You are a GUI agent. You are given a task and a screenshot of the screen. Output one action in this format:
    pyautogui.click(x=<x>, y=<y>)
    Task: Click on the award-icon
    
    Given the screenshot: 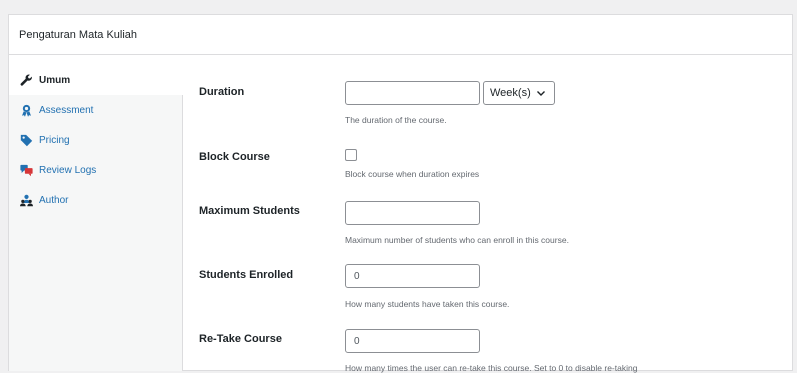 What is the action you would take?
    pyautogui.click(x=26, y=110)
    